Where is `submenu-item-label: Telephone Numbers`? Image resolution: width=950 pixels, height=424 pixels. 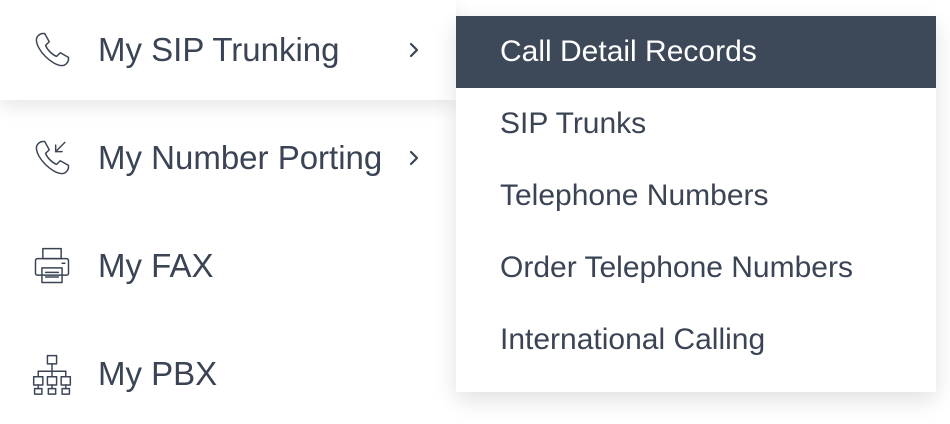
submenu-item-label: Telephone Numbers is located at coordinates (634, 195).